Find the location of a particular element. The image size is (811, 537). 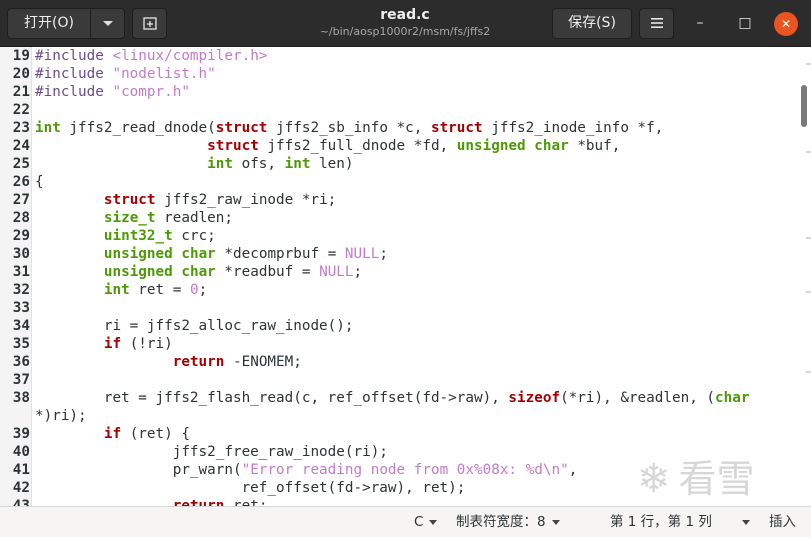

line-number: 22 is located at coordinates (21, 110).